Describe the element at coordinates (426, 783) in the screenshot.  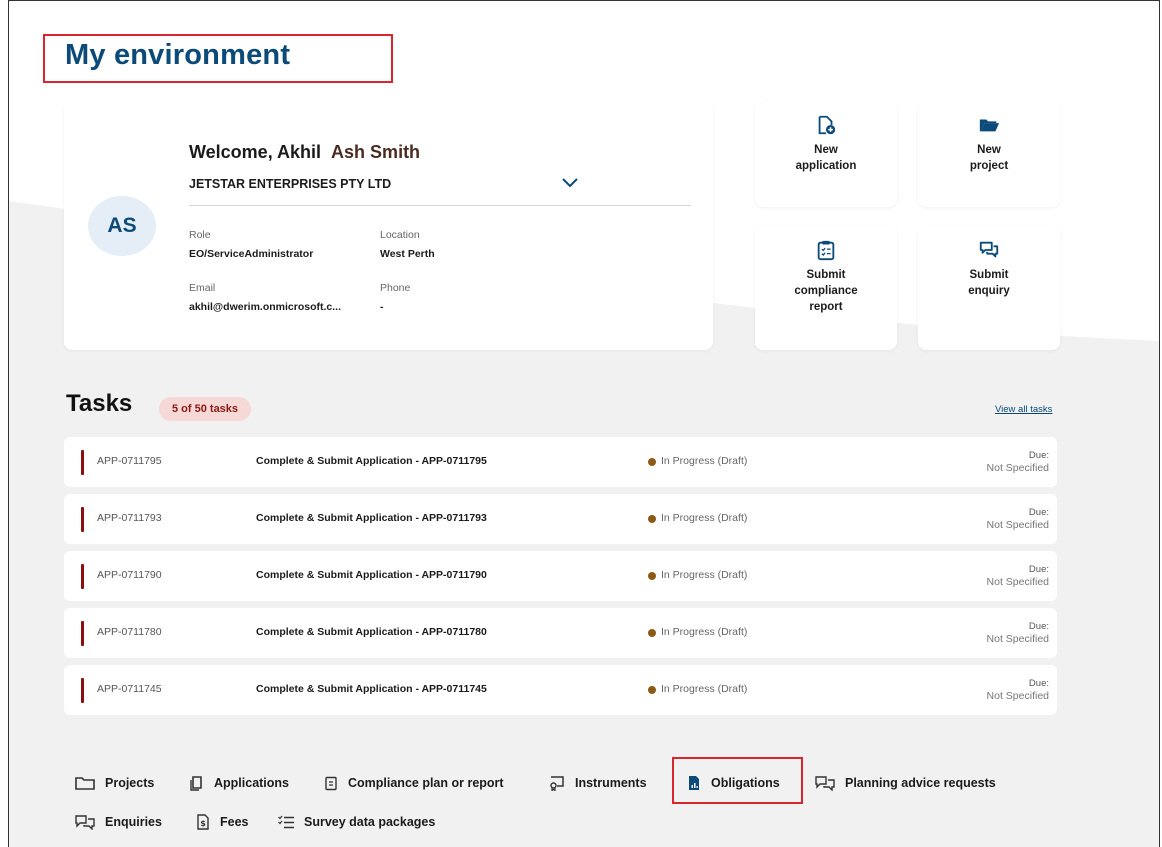
I see `nav-compliance-label: Compliance plan or report` at that location.